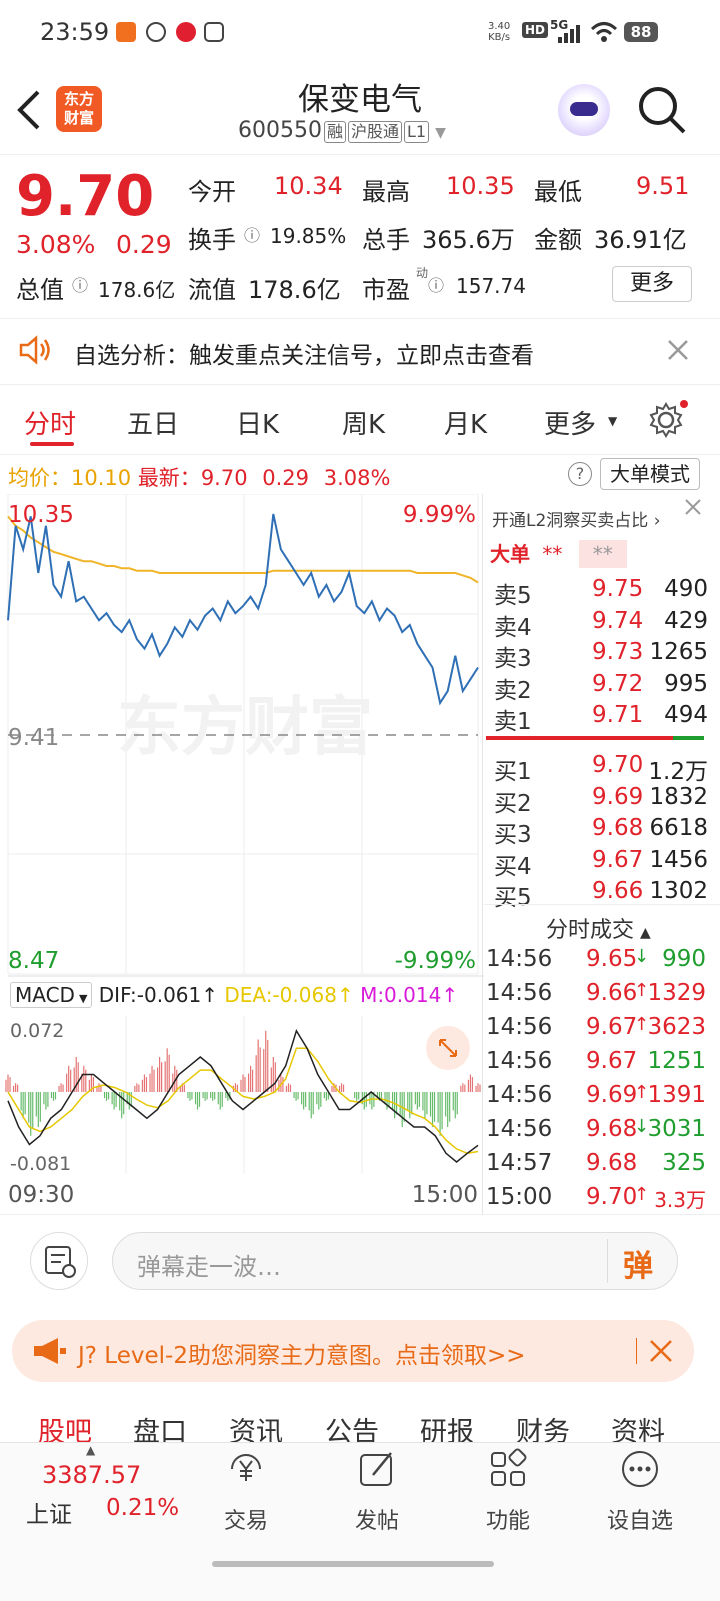 Image resolution: width=720 pixels, height=1601 pixels. What do you see at coordinates (153, 422) in the screenshot?
I see `tab-five-day: 五日` at bounding box center [153, 422].